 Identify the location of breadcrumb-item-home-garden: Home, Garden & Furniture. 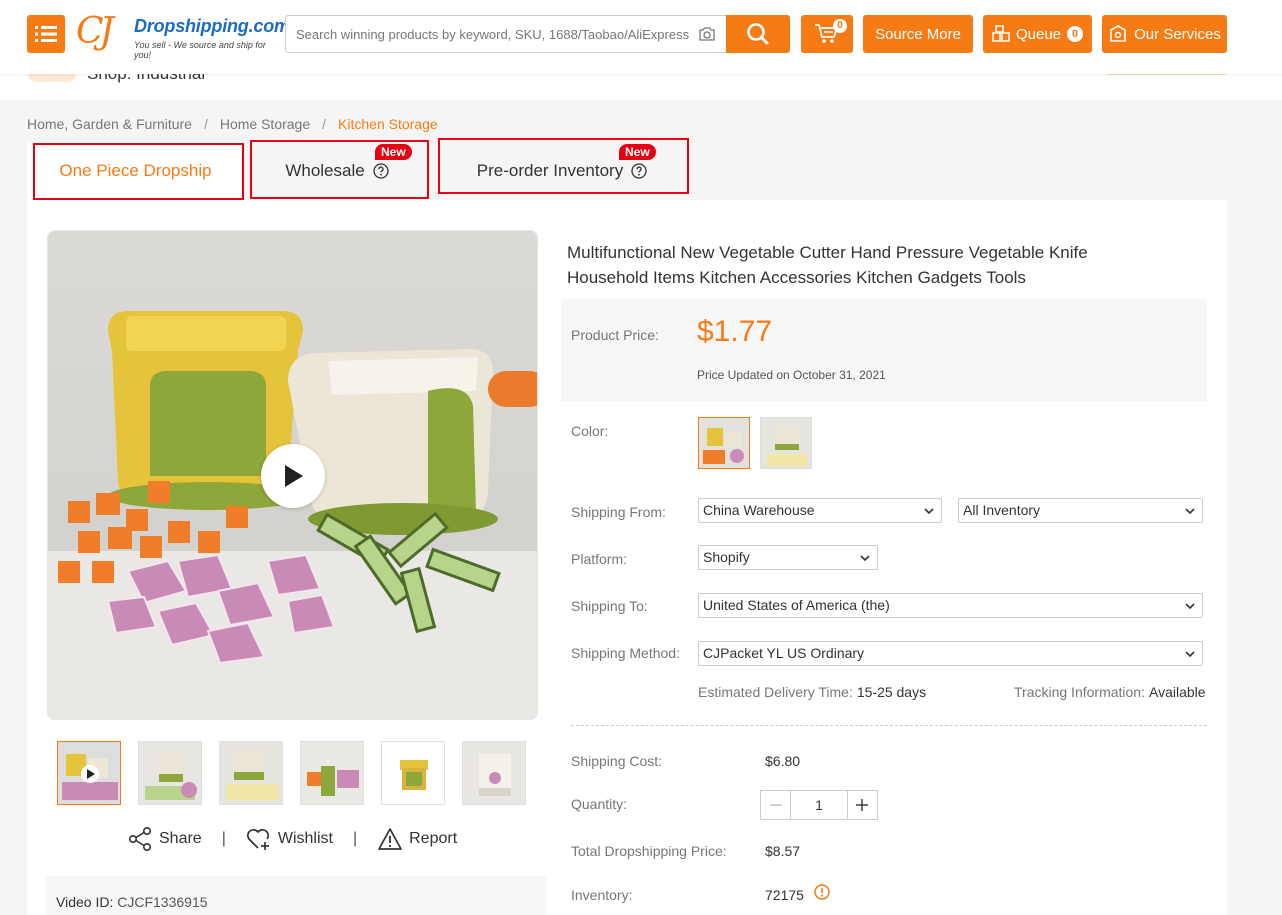
(109, 124).